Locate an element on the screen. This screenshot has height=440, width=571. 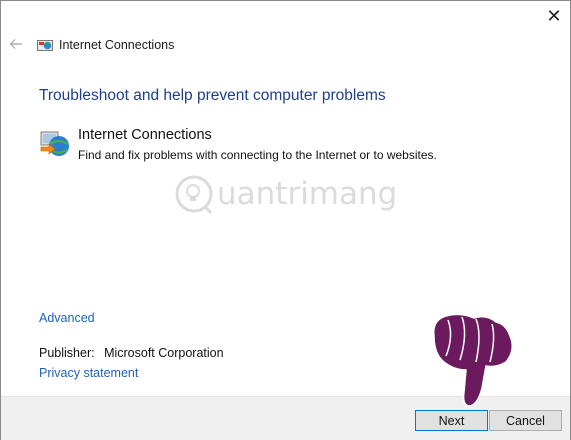
globe-network-icon is located at coordinates (54, 143).